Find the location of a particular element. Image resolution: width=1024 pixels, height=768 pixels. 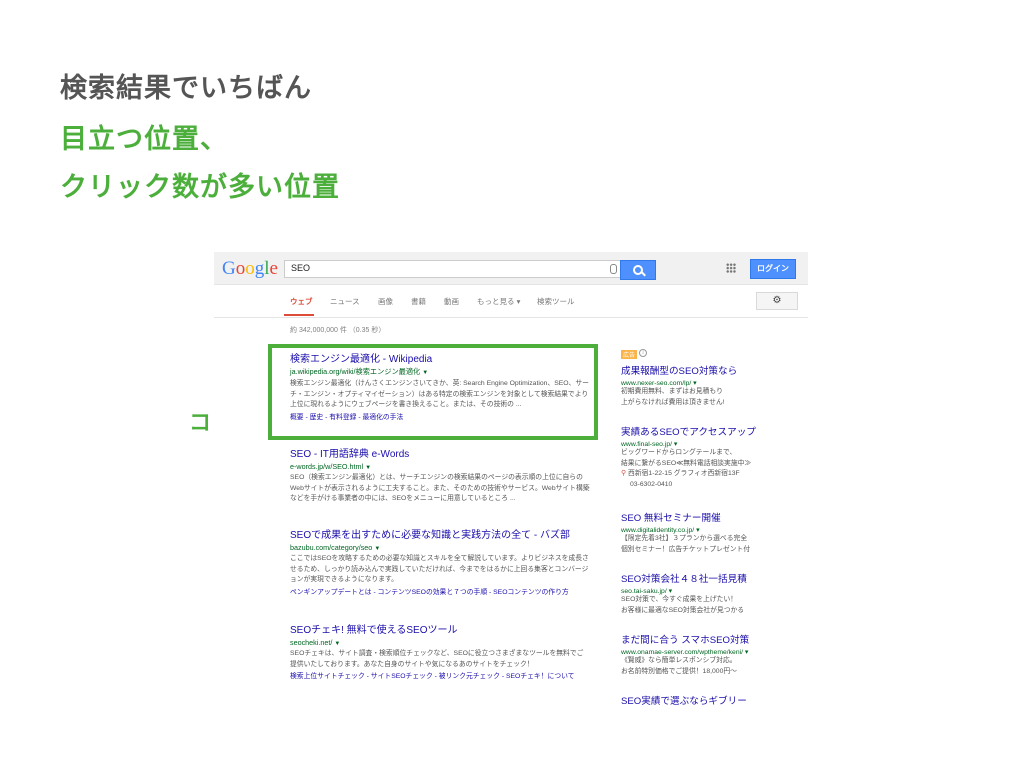

microphone-icon is located at coordinates (613, 269).